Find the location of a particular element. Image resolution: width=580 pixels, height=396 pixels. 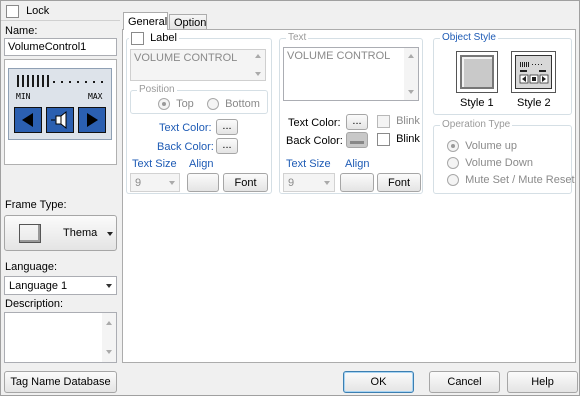

operation-volume-down-label: Volume Down is located at coordinates (499, 163).